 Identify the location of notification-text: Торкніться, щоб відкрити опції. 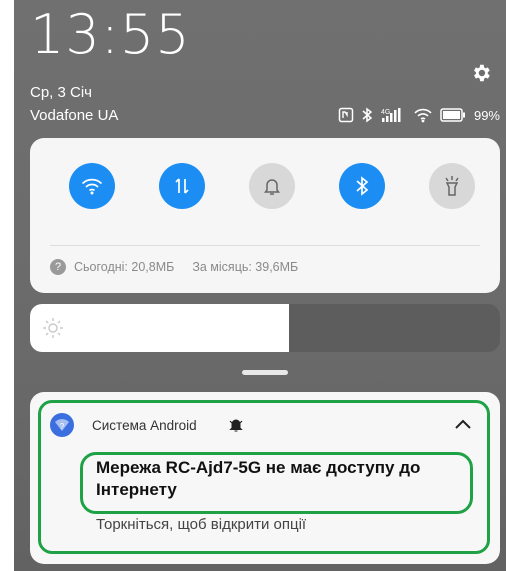
(201, 524).